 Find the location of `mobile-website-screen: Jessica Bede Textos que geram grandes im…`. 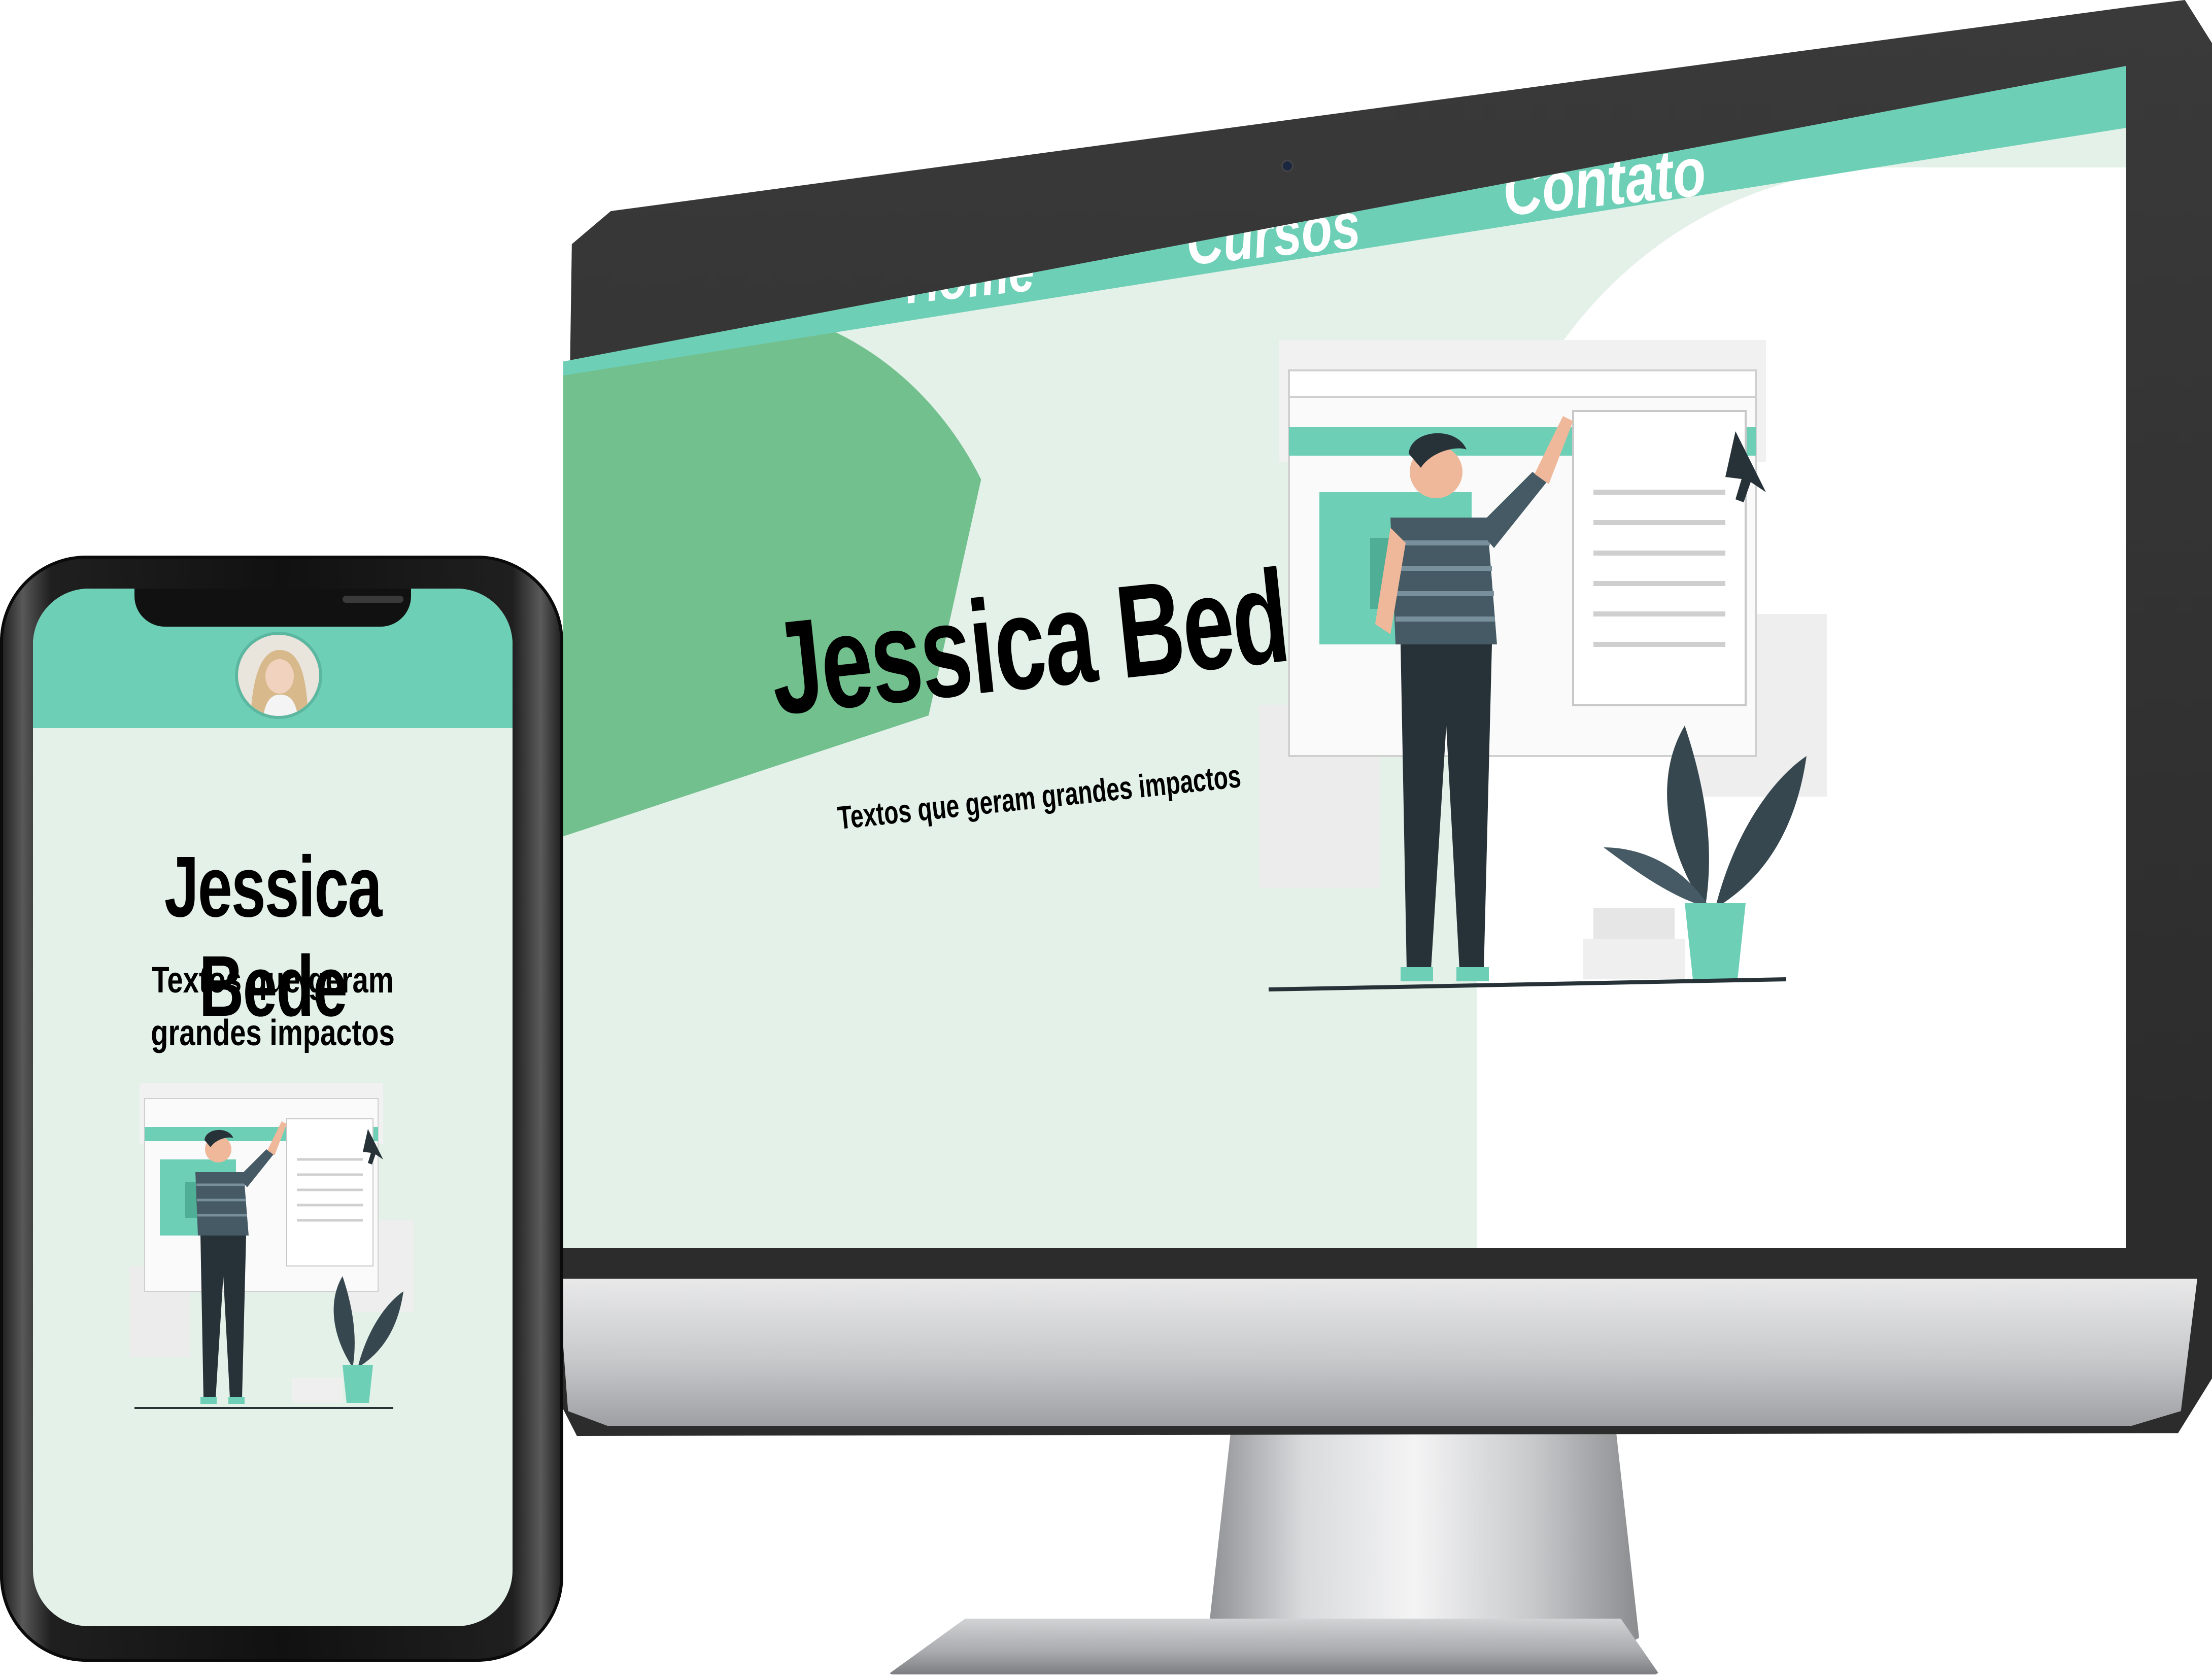

mobile-website-screen: Jessica Bede Textos que geram grandes im… is located at coordinates (273, 1107).